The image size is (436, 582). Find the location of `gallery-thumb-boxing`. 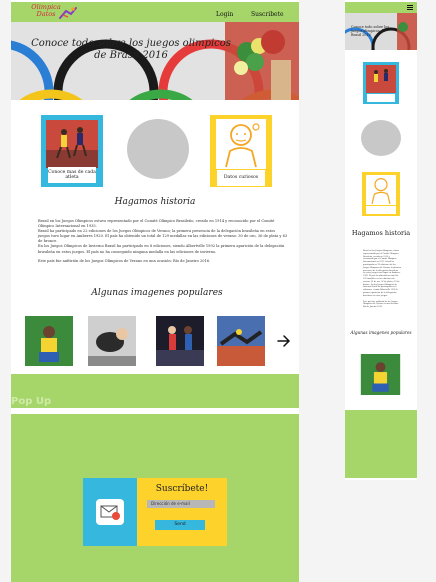

gallery-thumb-boxing is located at coordinates (180, 341).